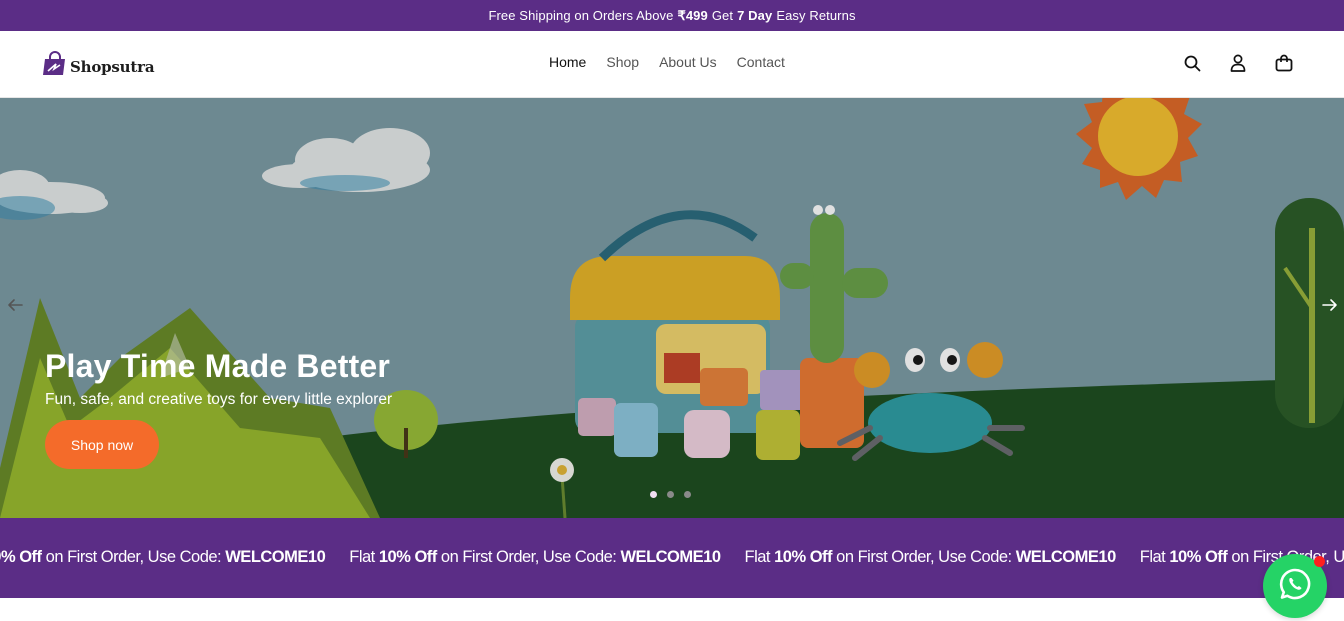  What do you see at coordinates (218, 366) in the screenshot?
I see `hero-title: Play Time Made Better` at bounding box center [218, 366].